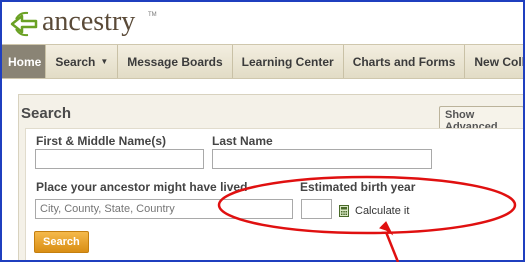 This screenshot has width=525, height=262. Describe the element at coordinates (101, 141) in the screenshot. I see `first-name-label: First & Middle Name(s)` at that location.